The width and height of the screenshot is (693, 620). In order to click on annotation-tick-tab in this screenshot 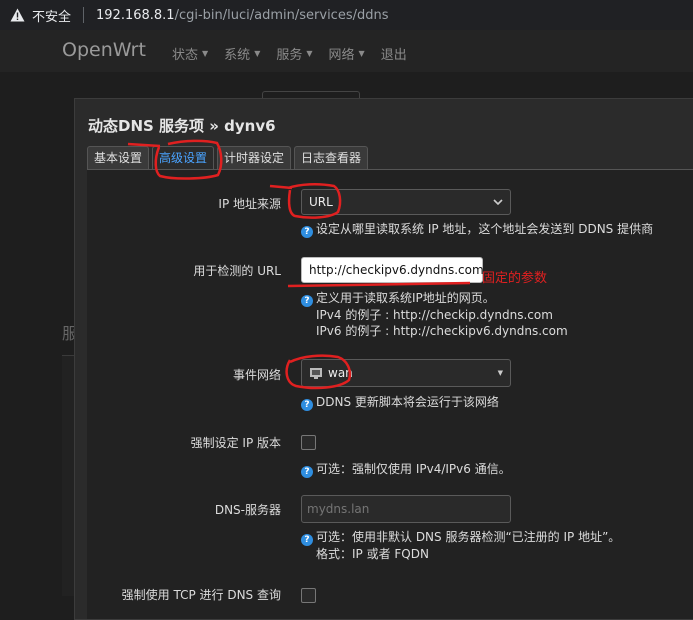, I will do `click(144, 145)`.